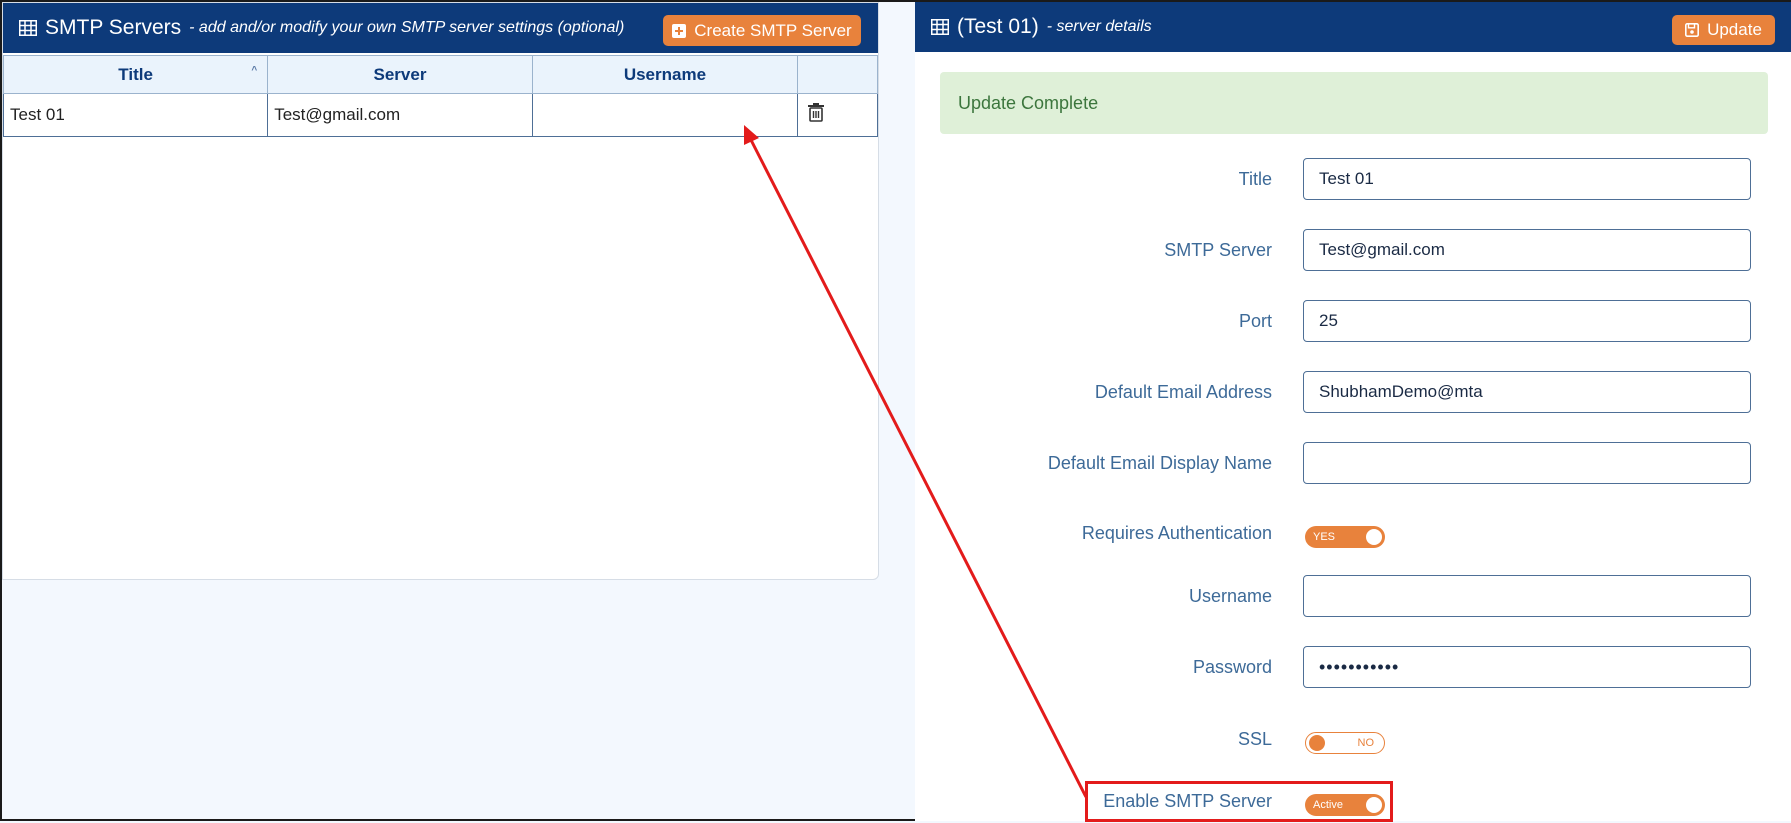 The height and width of the screenshot is (823, 1791). Describe the element at coordinates (1527, 463) in the screenshot. I see `display-name-input` at that location.